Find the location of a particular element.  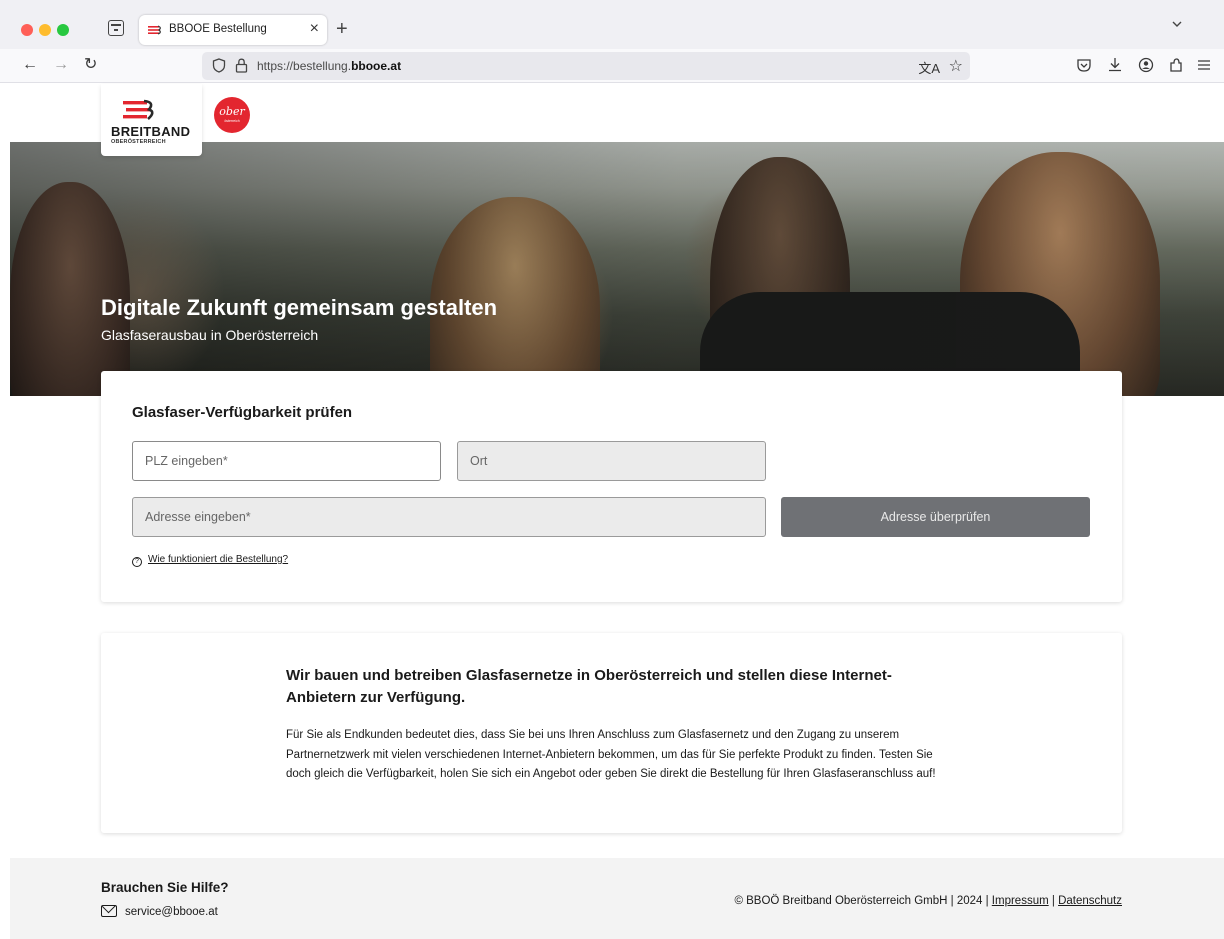

plz-input: PLZ eingeben* is located at coordinates (286, 461).